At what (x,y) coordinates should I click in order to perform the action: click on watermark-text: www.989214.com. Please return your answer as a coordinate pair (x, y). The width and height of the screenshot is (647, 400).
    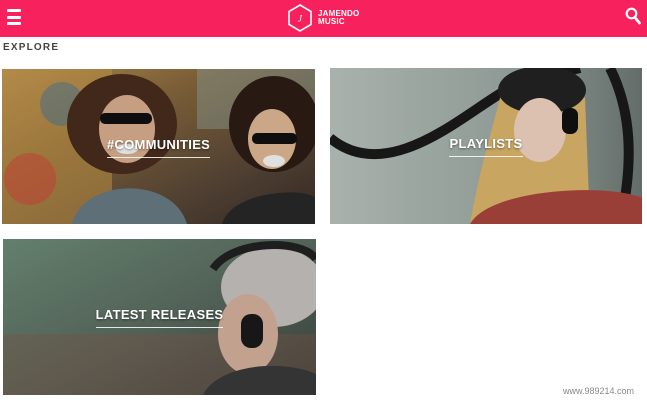
    Looking at the image, I should click on (599, 391).